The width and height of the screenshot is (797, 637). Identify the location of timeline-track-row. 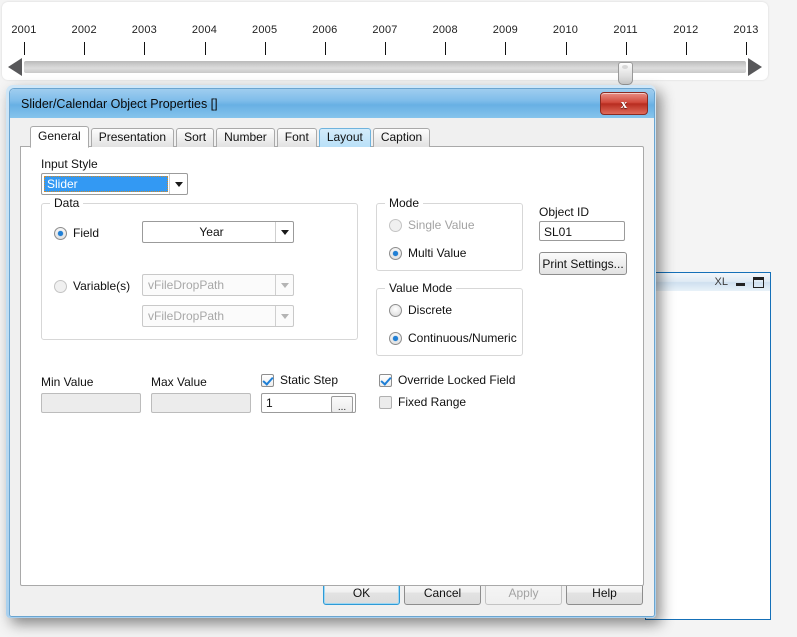
(385, 70).